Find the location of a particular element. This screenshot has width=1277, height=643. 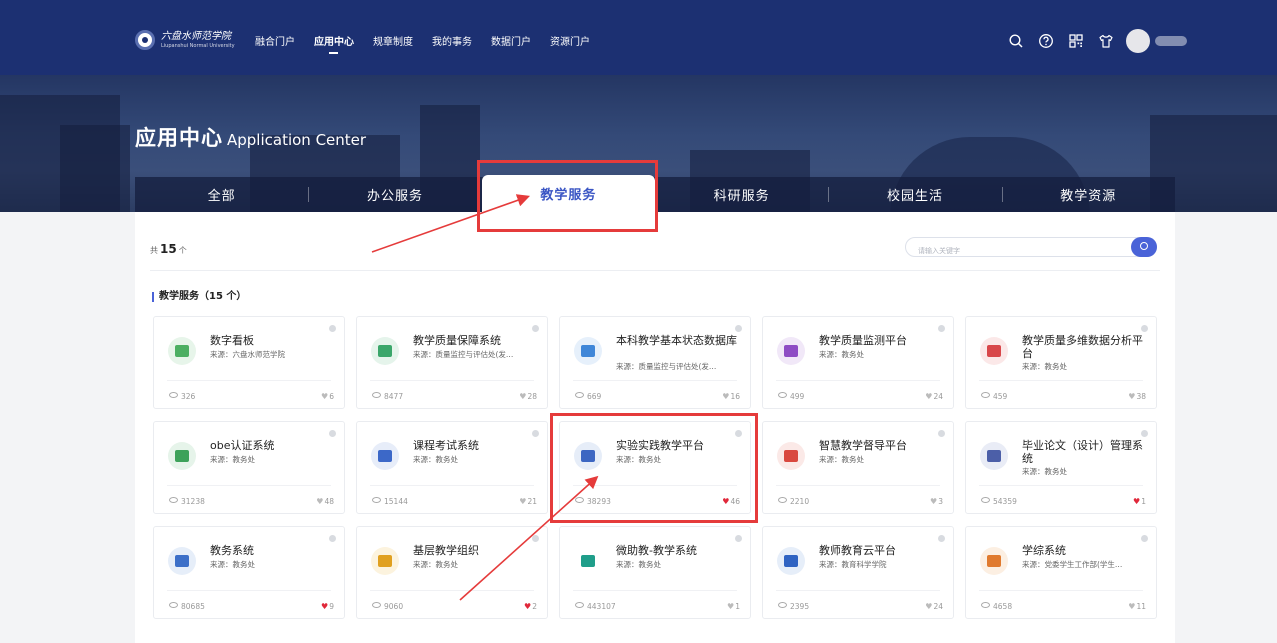

shirt-icon is located at coordinates (1106, 41).